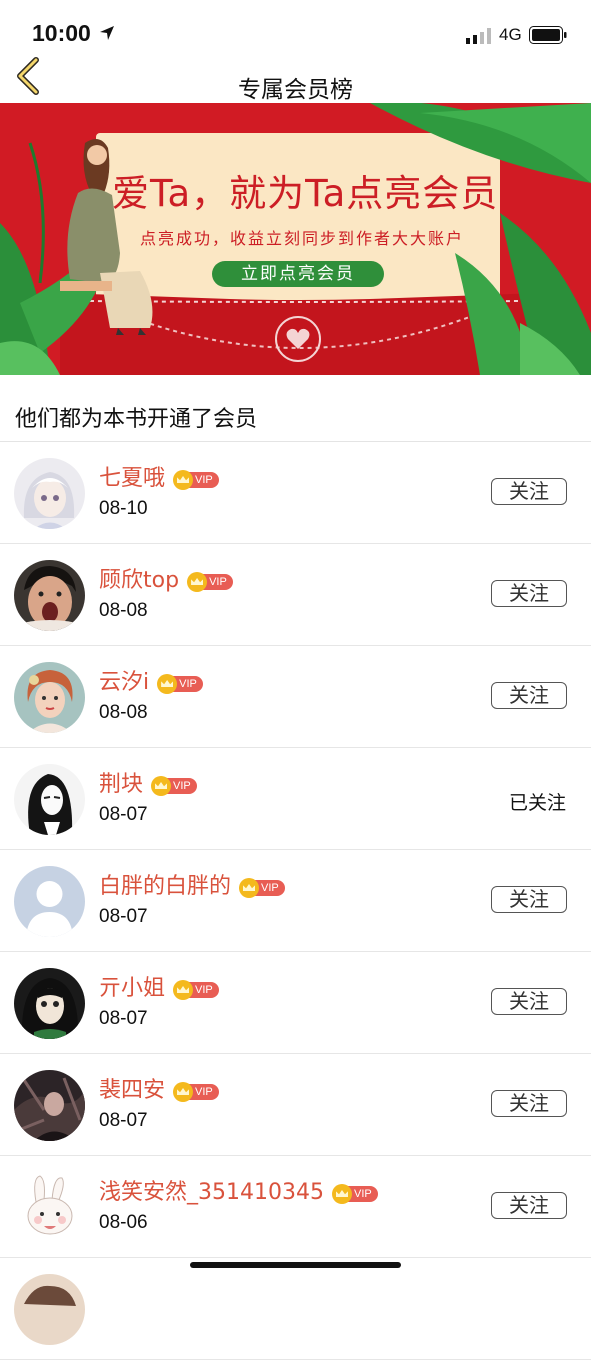  Describe the element at coordinates (295, 1265) in the screenshot. I see `home-indicator` at that location.